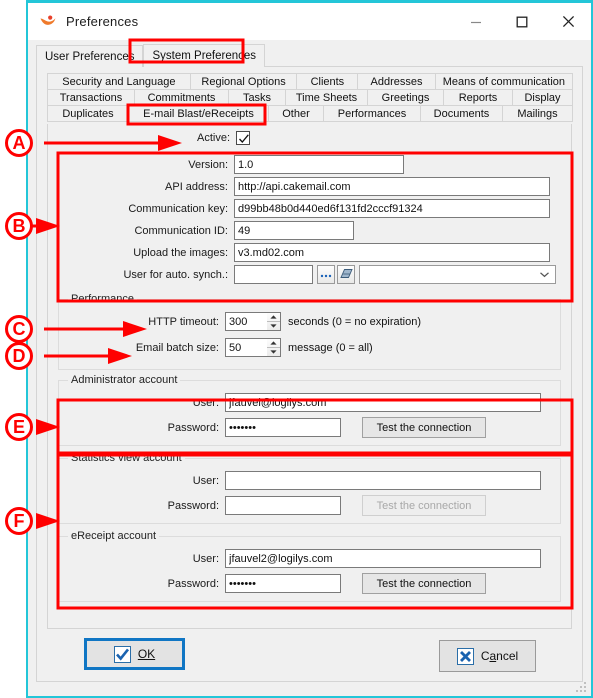 The image size is (593, 698). What do you see at coordinates (193, 505) in the screenshot?
I see `stats-password-label: Password:` at bounding box center [193, 505].